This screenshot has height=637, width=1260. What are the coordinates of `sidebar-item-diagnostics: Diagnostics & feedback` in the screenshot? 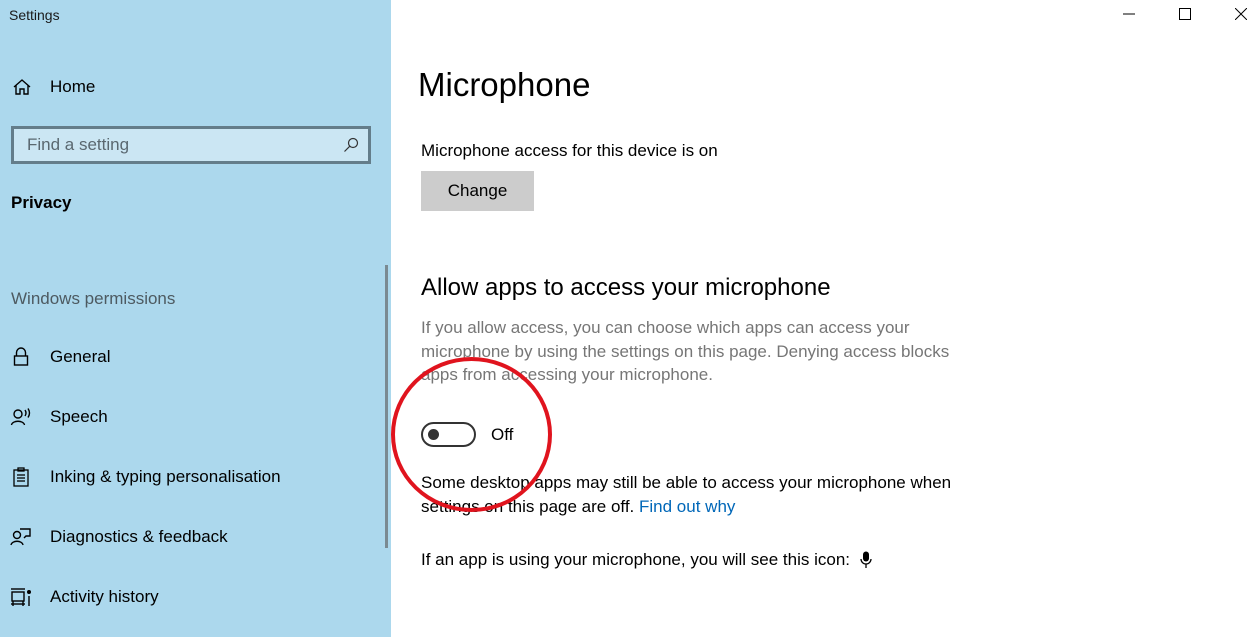 It's located at (119, 537).